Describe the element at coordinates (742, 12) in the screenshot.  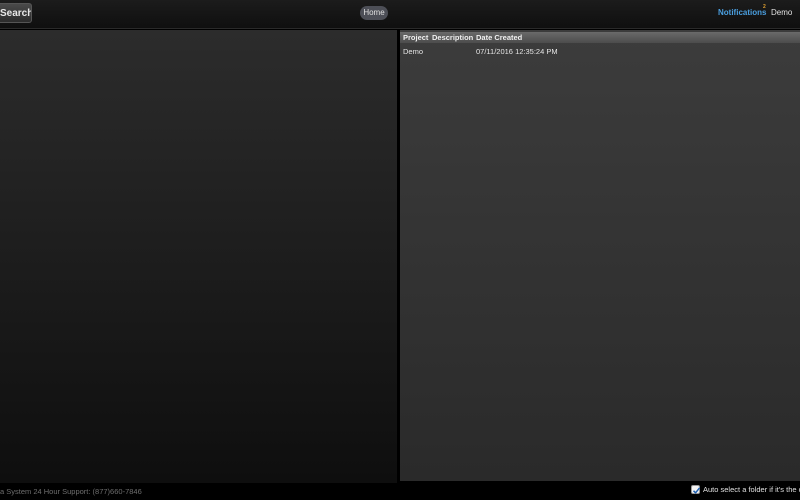
I see `notifications-link: Notifications` at that location.